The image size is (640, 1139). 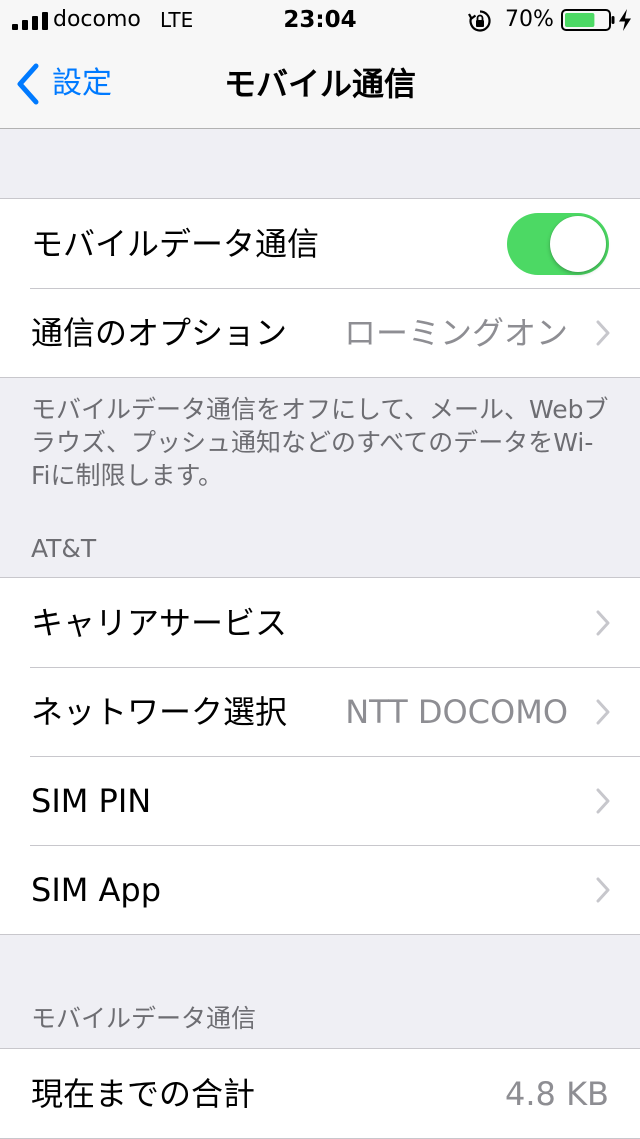 I want to click on data-options-row: 通信のオプション ローミングオン, so click(x=320, y=332).